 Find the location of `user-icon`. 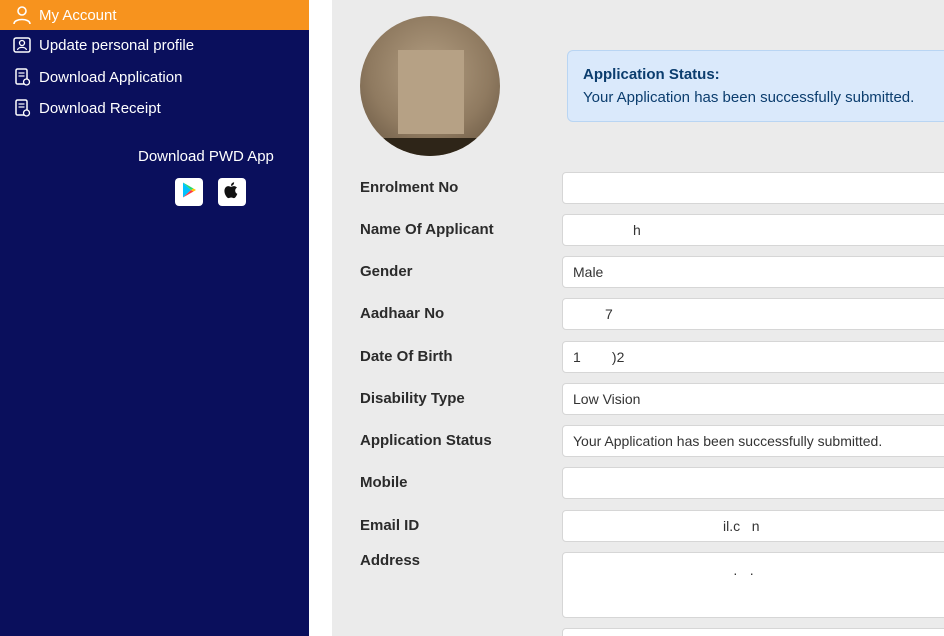

user-icon is located at coordinates (22, 15).